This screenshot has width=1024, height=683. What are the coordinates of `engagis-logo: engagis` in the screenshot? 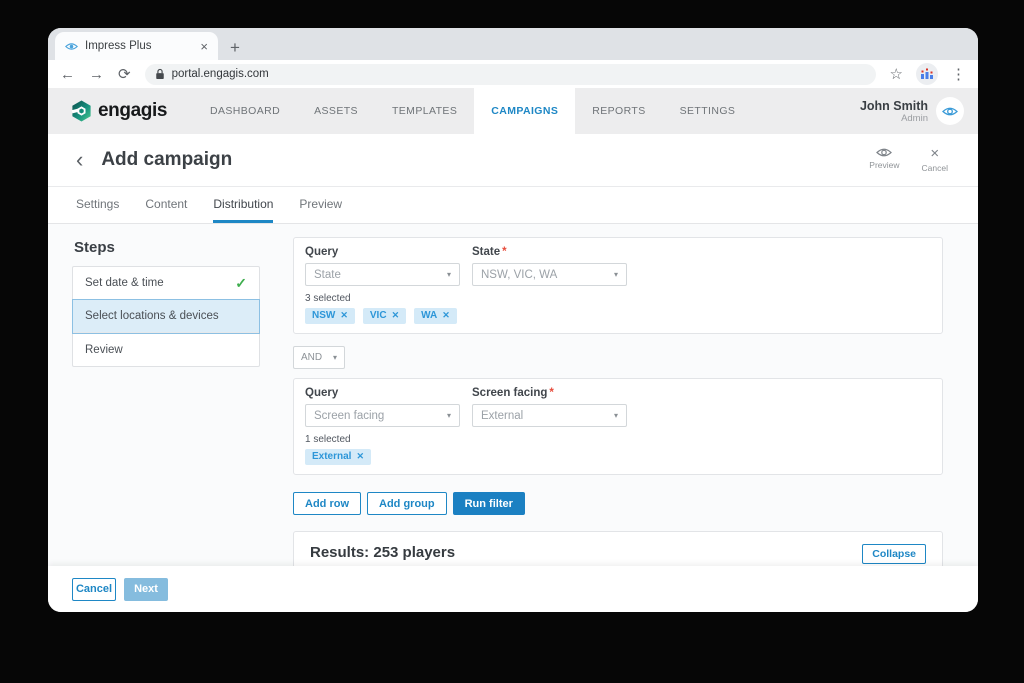 It's located at (118, 111).